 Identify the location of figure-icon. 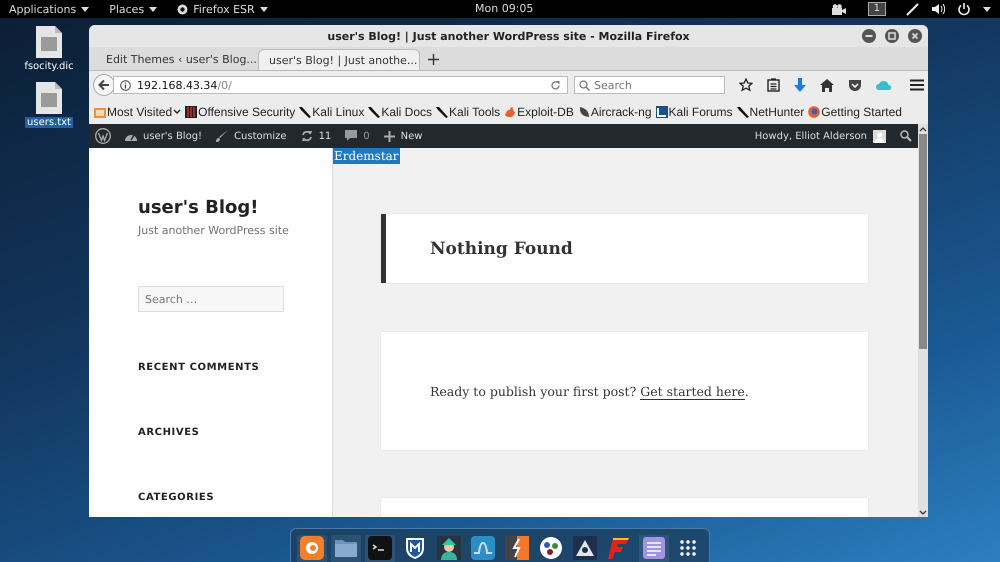
(448, 548).